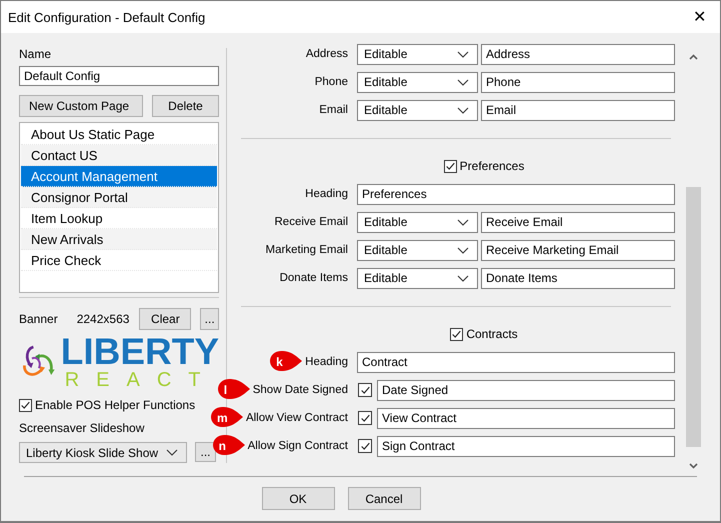 The image size is (721, 523). What do you see at coordinates (578, 82) in the screenshot?
I see `text-field: Phone` at bounding box center [578, 82].